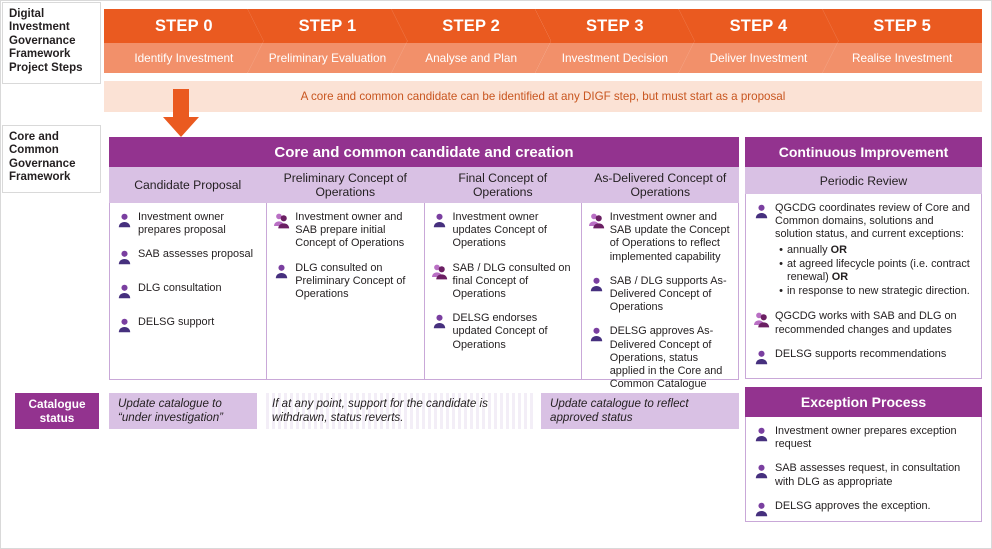  Describe the element at coordinates (39, 27) in the screenshot. I see `framework-title-line-2: Investment` at that location.